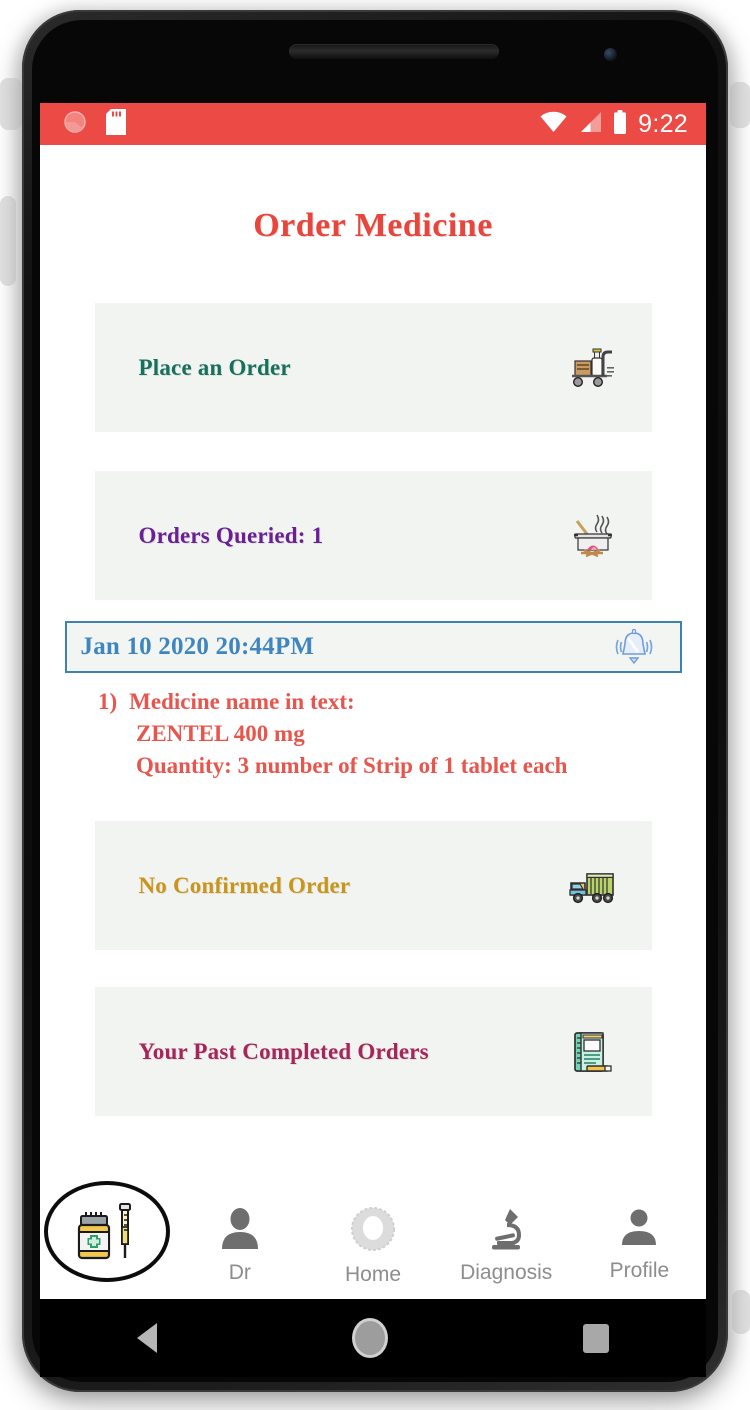  I want to click on nav-item-diagnosis: Diagnosis, so click(506, 1246).